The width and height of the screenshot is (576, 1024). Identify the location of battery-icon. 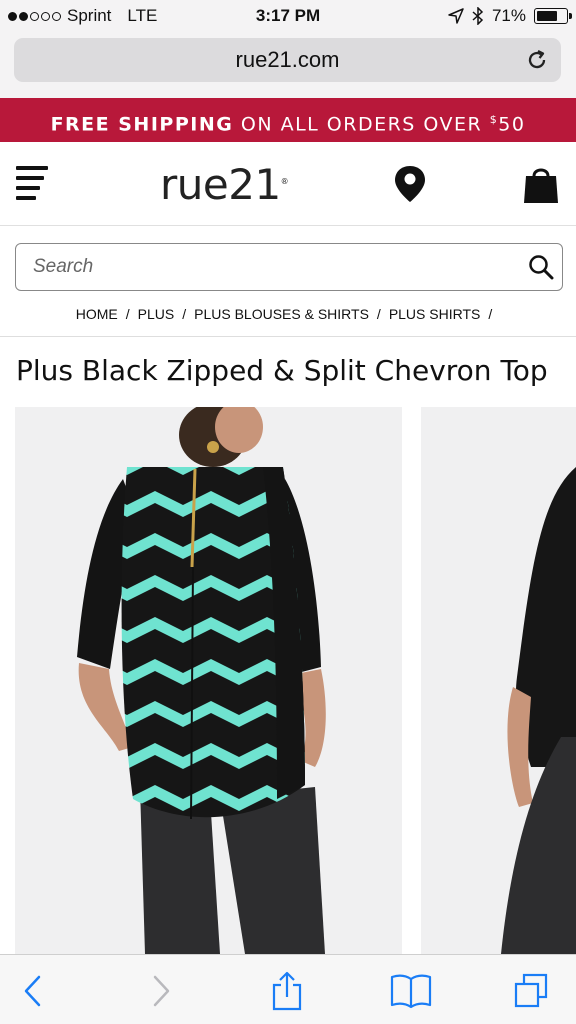
(553, 16).